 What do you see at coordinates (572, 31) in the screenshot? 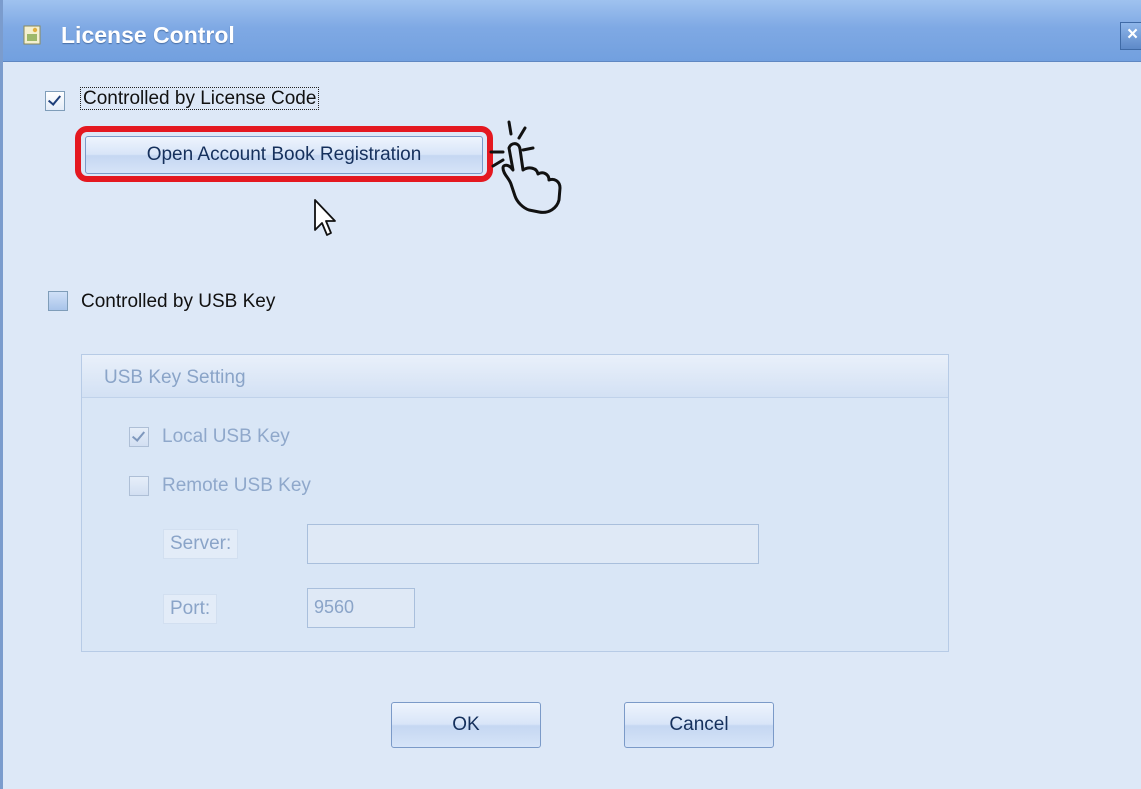
I see `title-bar: License Control ×` at bounding box center [572, 31].